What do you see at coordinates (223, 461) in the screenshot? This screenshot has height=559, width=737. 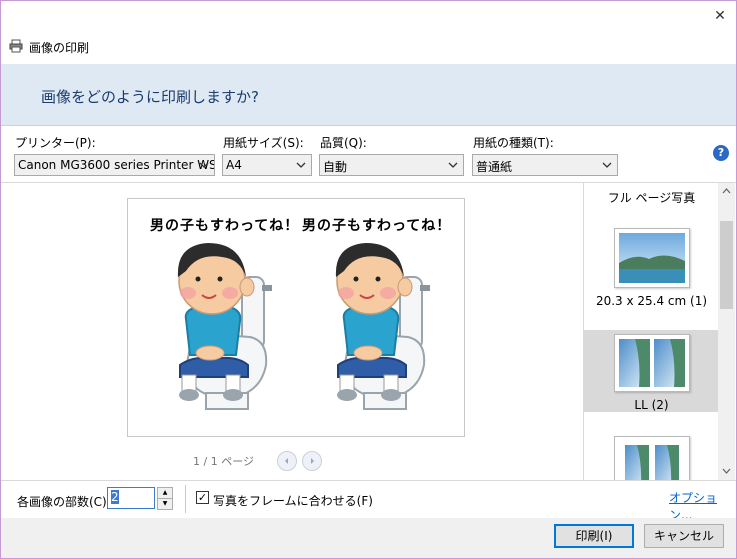 I see `page-counter: 1 / 1 ページ` at bounding box center [223, 461].